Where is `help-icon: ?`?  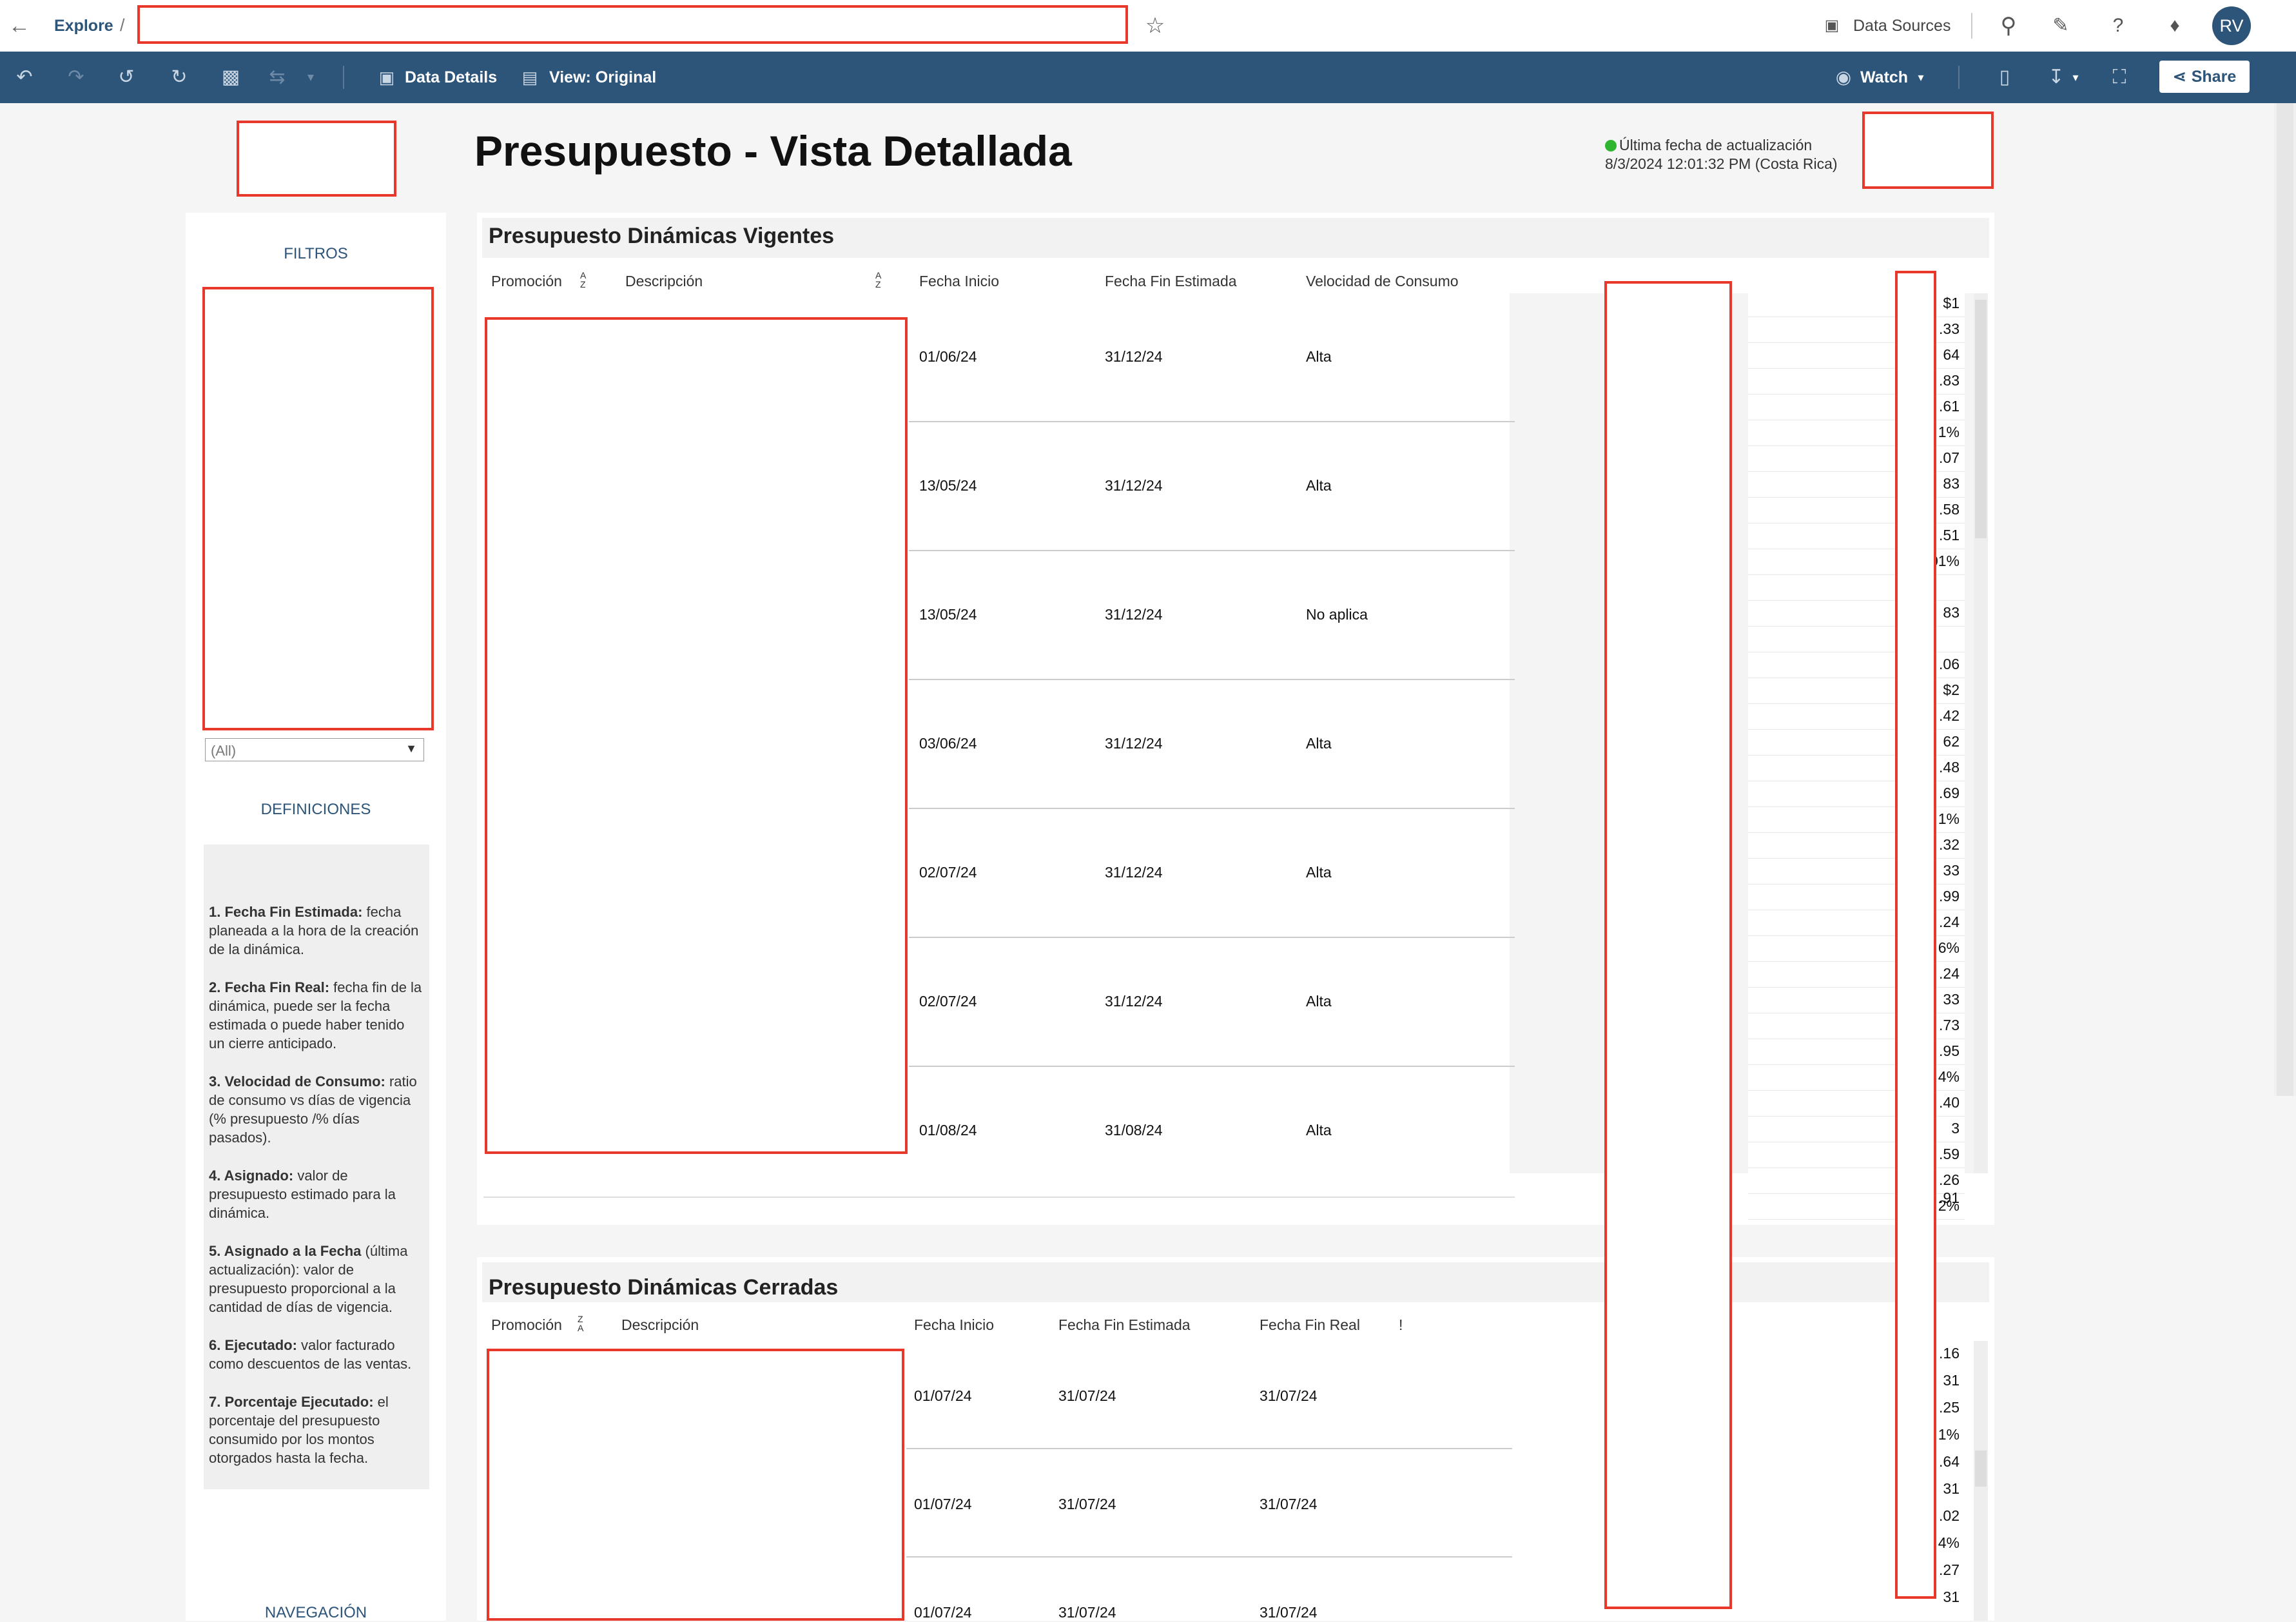 help-icon: ? is located at coordinates (2118, 26).